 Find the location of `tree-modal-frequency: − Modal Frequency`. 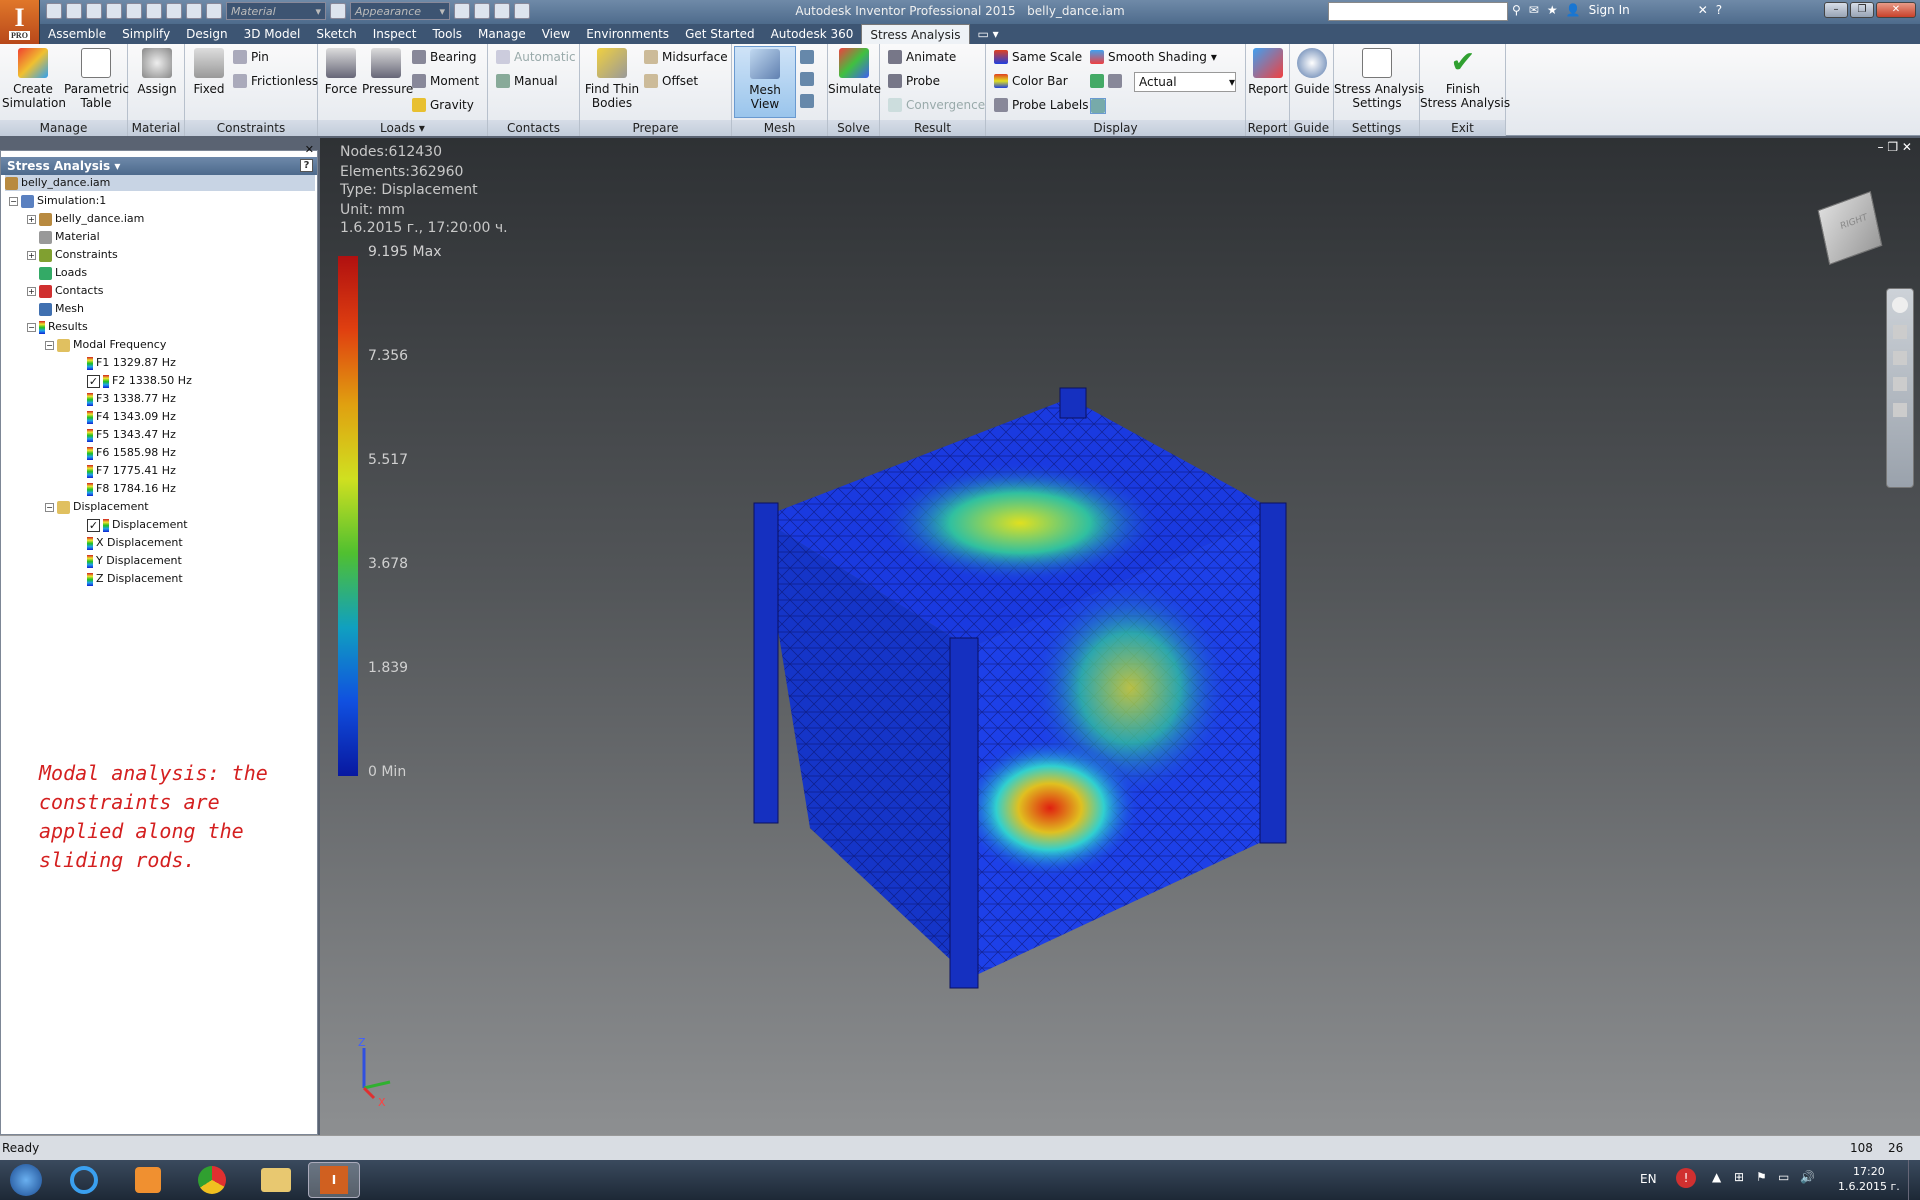

tree-modal-frequency: − Modal Frequency is located at coordinates (105, 345).